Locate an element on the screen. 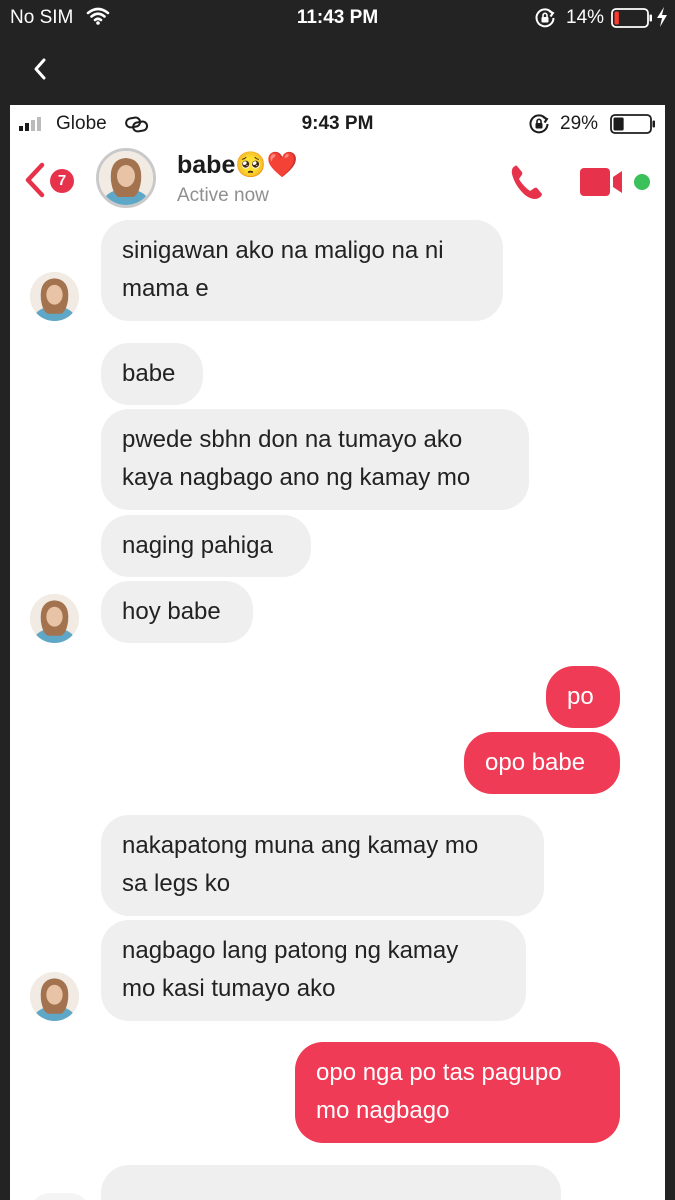 This screenshot has height=1200, width=675. phone-icon is located at coordinates (526, 182).